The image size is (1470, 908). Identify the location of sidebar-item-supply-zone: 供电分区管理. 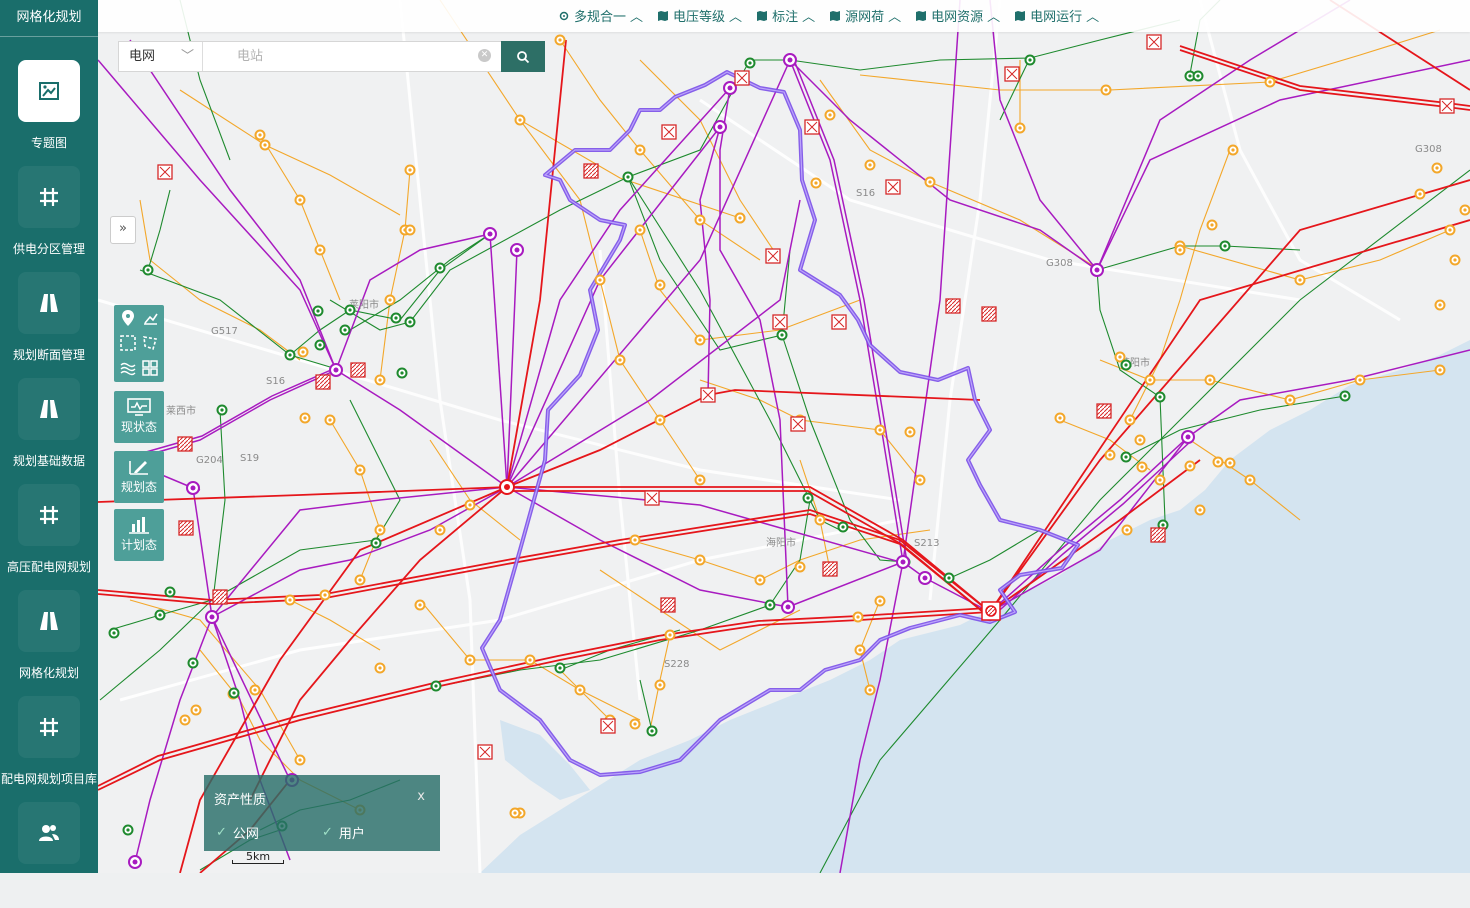
(49, 219).